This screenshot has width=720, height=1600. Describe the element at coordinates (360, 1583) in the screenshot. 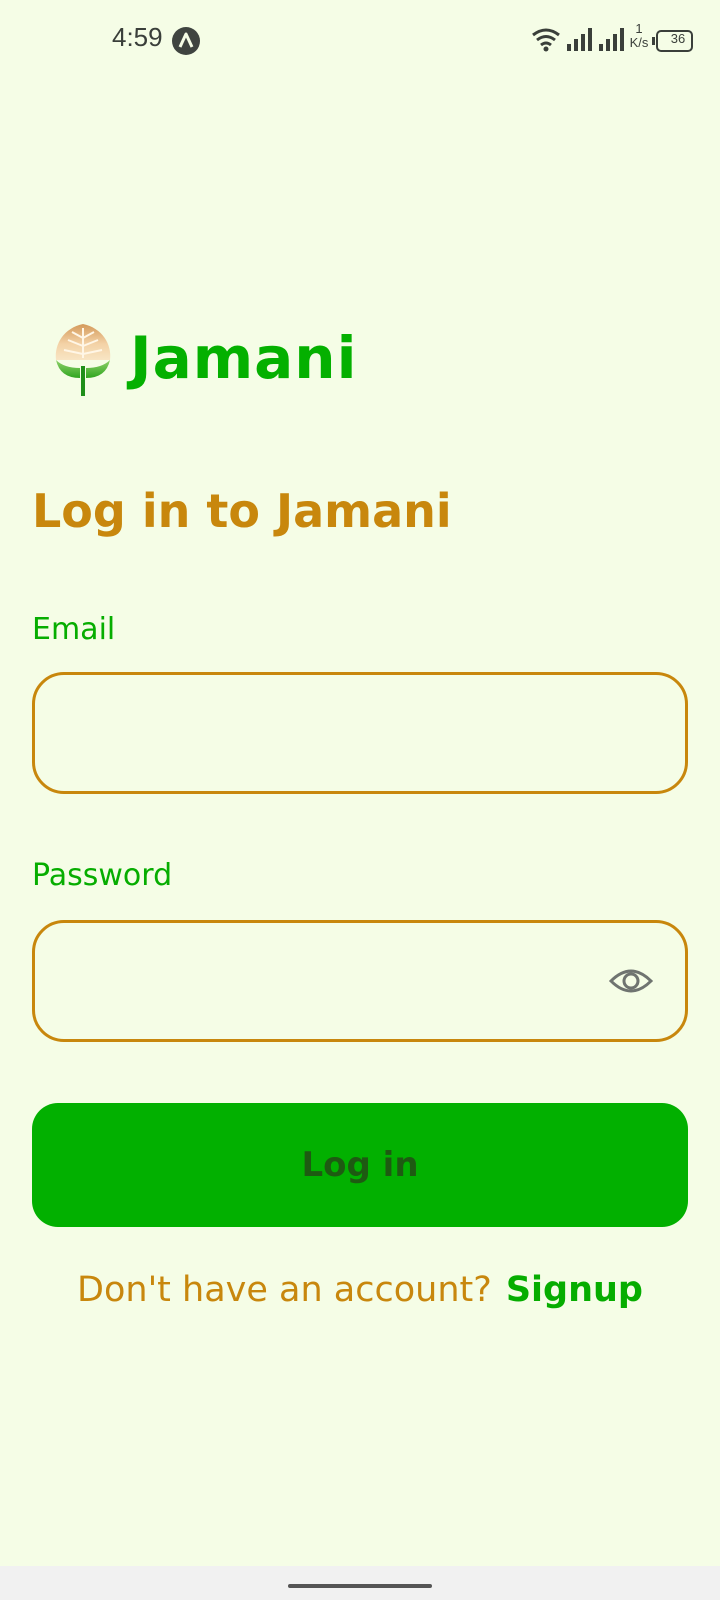

I see `system-nav-bar` at that location.